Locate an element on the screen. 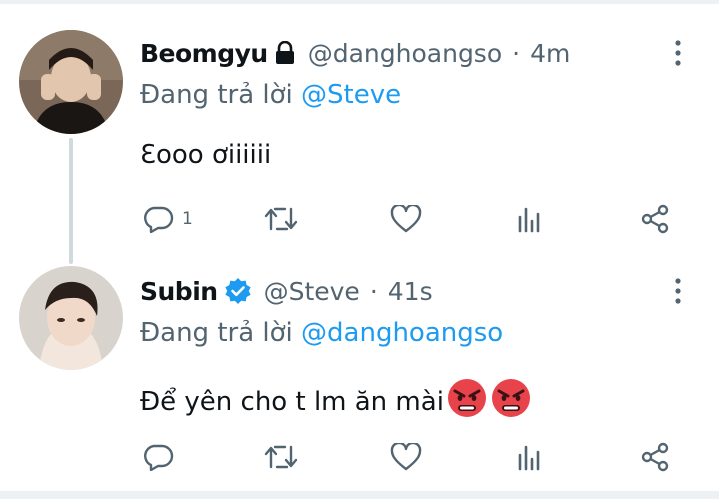 This screenshot has width=719, height=499. timestamp: 4m is located at coordinates (550, 53).